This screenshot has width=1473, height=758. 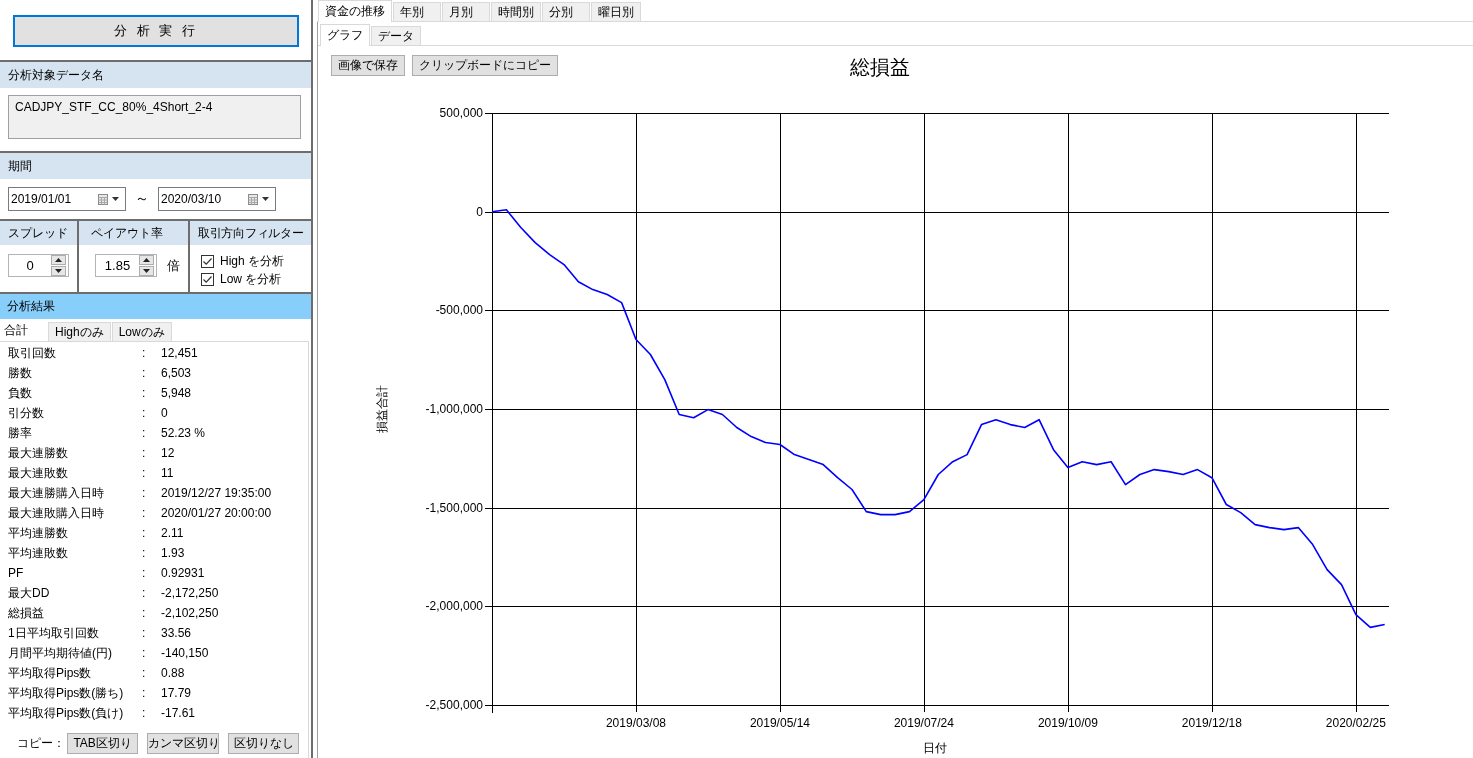 What do you see at coordinates (156, 31) in the screenshot?
I see `run-analysis-button: 分 析 実 行` at bounding box center [156, 31].